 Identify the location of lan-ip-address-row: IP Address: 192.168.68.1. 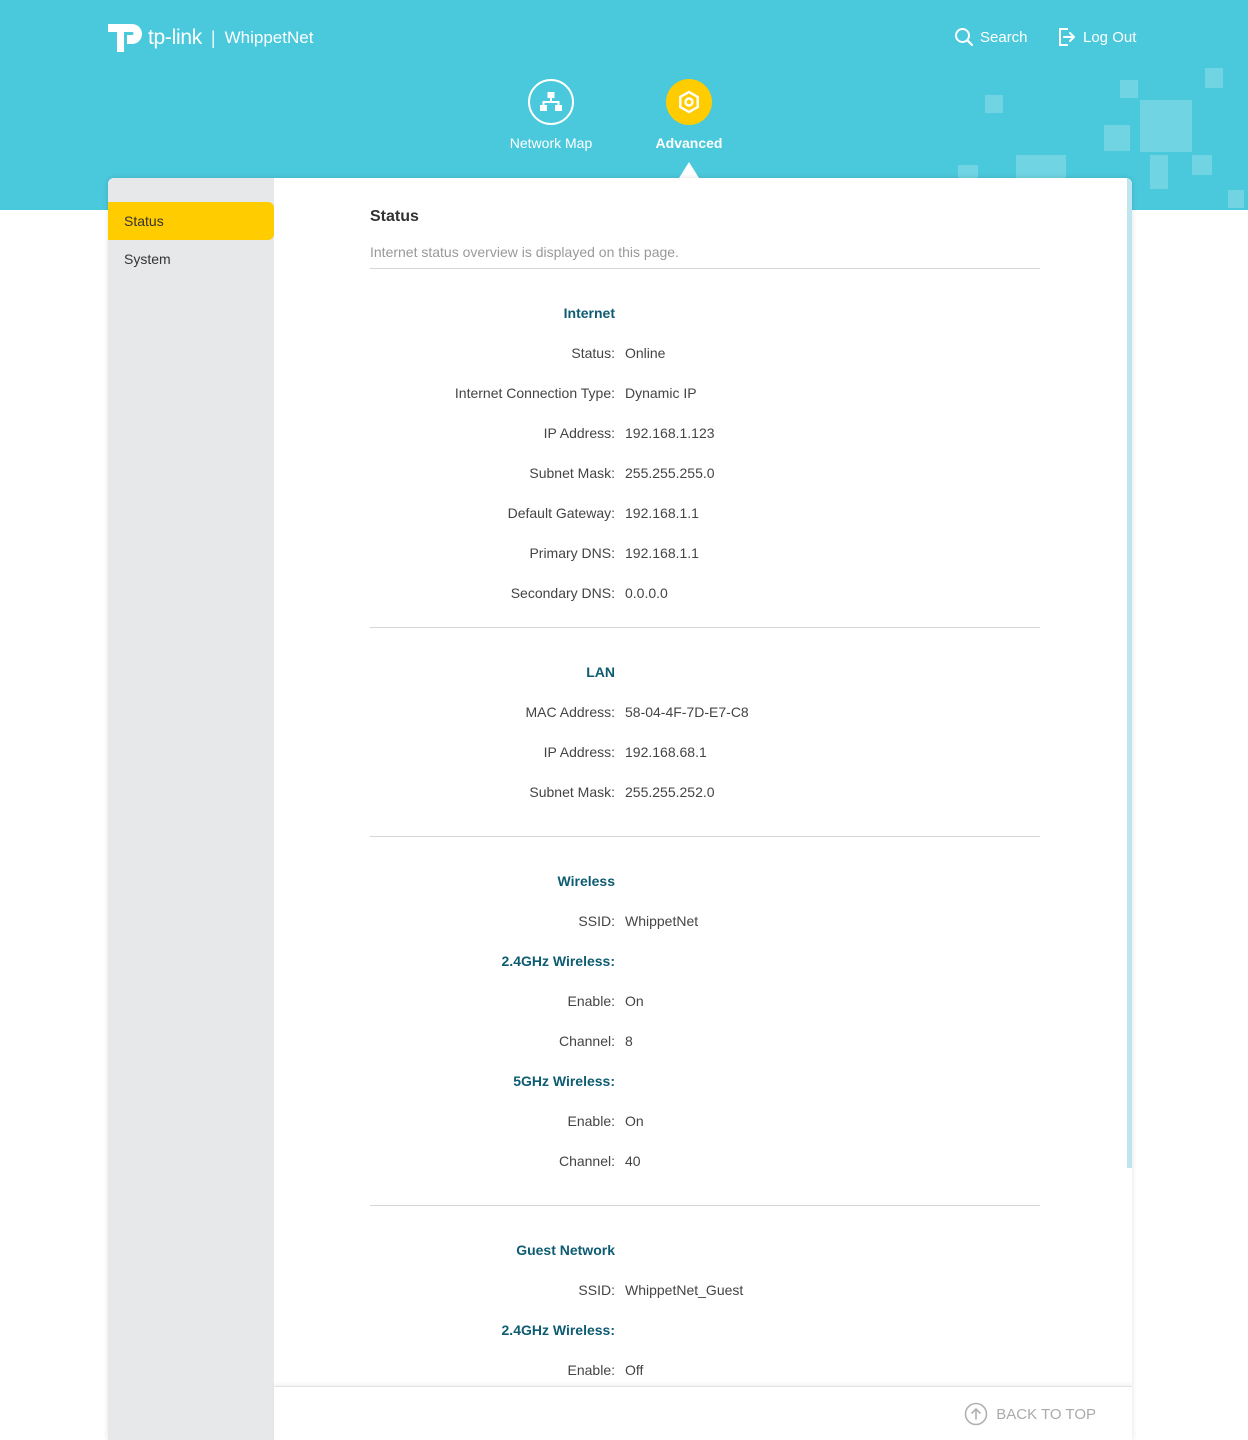
(705, 752).